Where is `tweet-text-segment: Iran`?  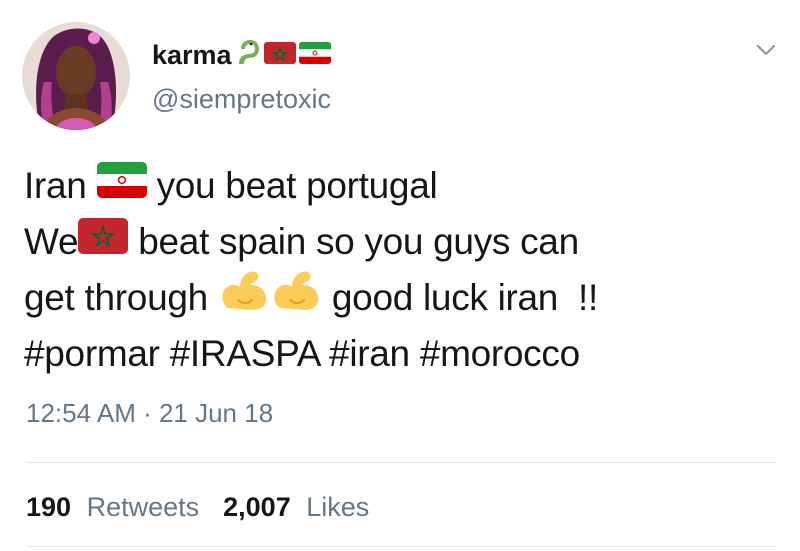
tweet-text-segment: Iran is located at coordinates (55, 185).